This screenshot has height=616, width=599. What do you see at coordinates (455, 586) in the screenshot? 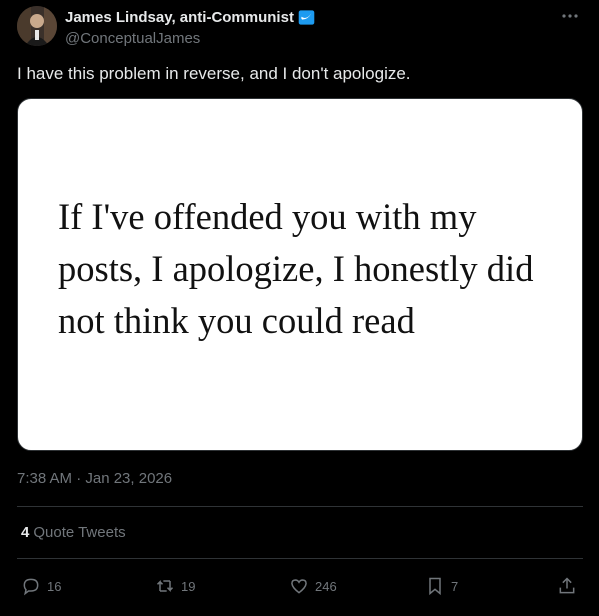
I see `bookmark-count: 7` at bounding box center [455, 586].